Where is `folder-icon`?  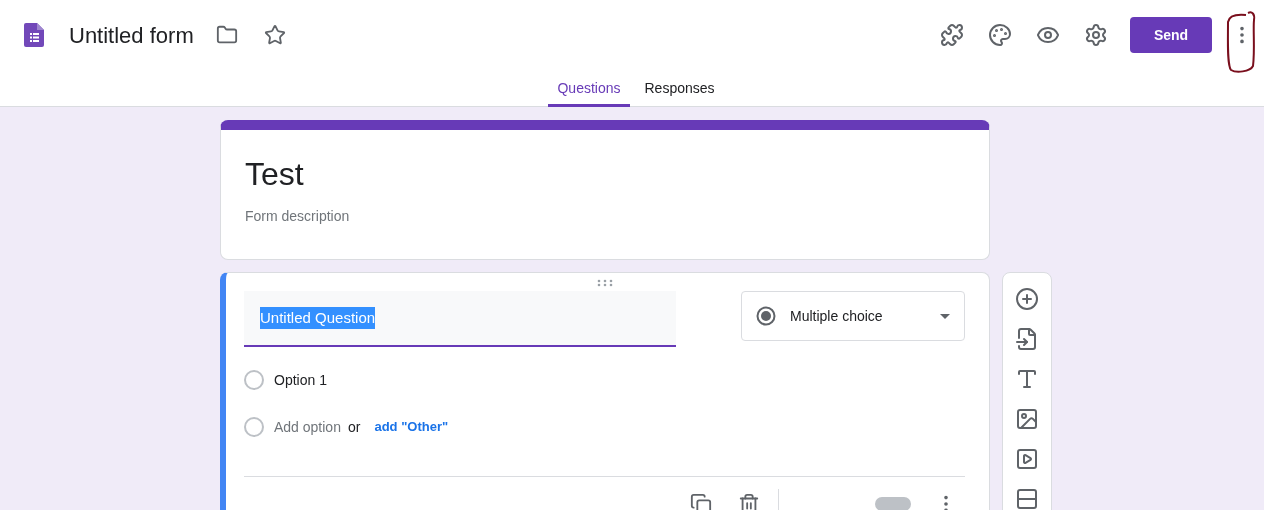
folder-icon is located at coordinates (226, 35).